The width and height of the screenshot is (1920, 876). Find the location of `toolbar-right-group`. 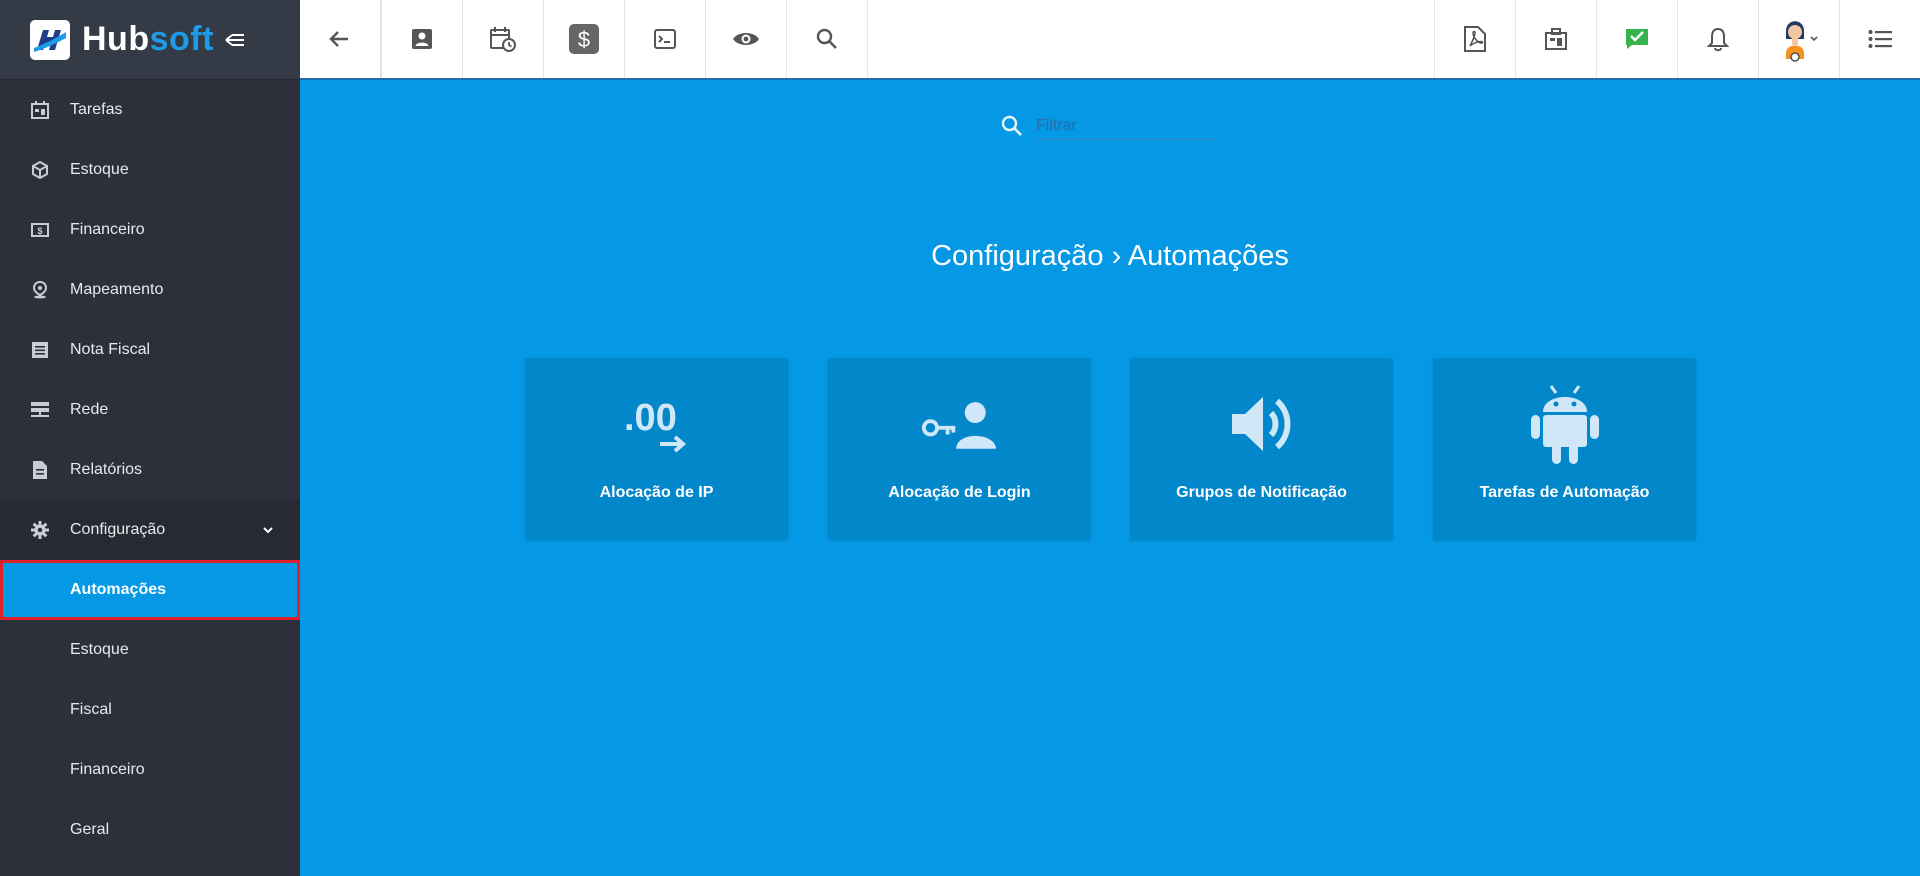

toolbar-right-group is located at coordinates (1677, 39).